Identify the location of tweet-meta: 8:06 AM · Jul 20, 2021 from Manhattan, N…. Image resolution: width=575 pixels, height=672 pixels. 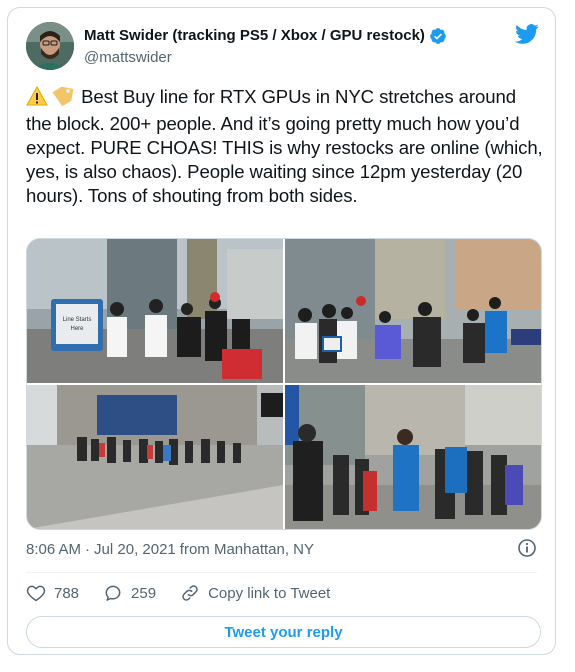
(170, 549).